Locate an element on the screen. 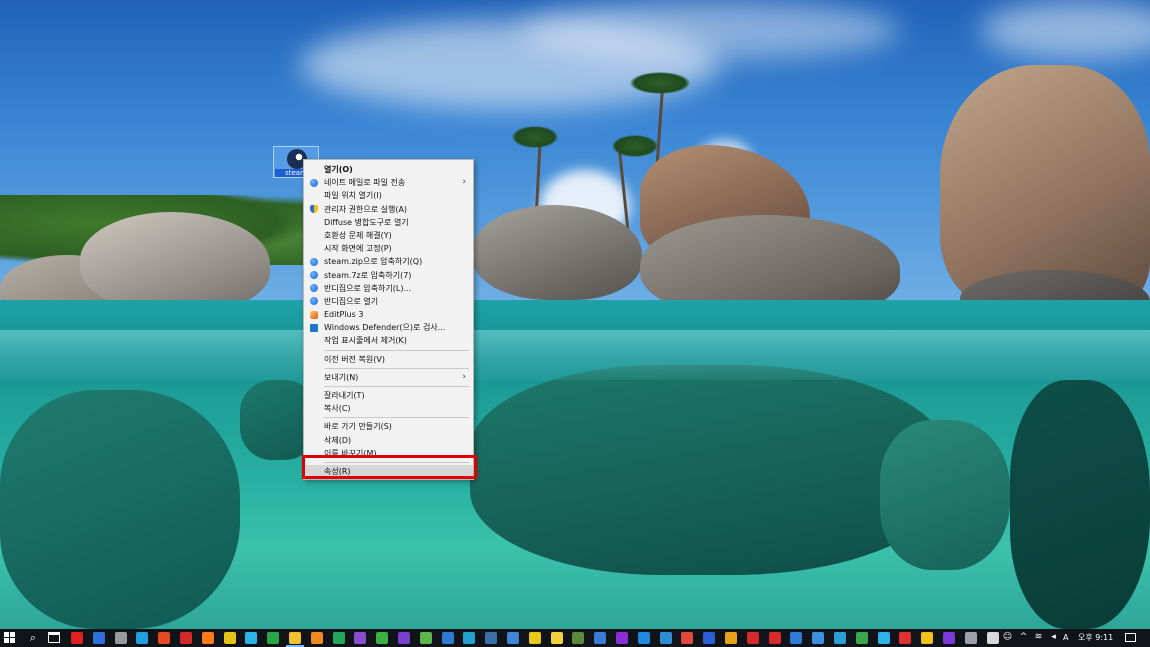  taskbar-app-app-18-icon is located at coordinates (447, 638).